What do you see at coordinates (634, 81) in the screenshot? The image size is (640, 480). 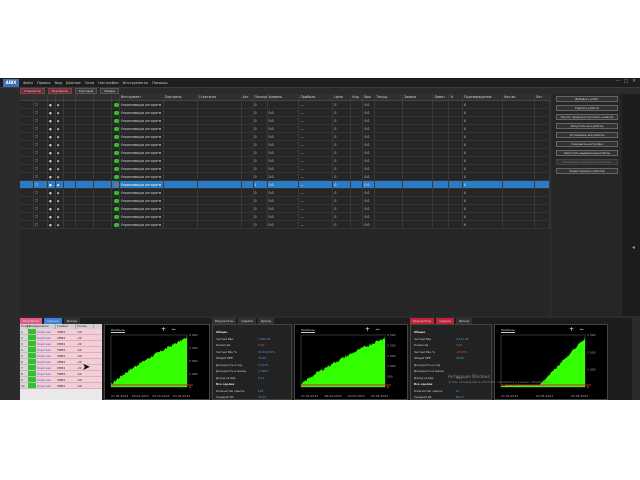 I see `close-icon: ✕` at bounding box center [634, 81].